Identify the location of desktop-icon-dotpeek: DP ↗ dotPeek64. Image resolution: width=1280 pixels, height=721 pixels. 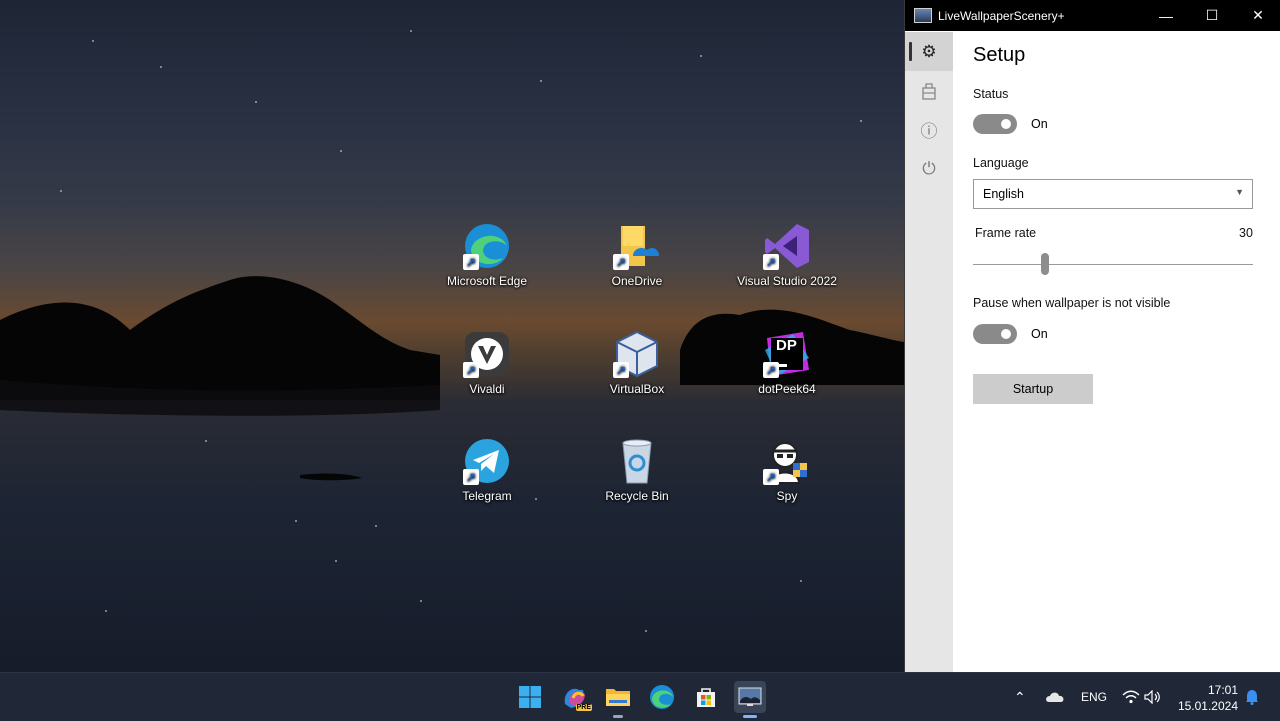
(787, 363).